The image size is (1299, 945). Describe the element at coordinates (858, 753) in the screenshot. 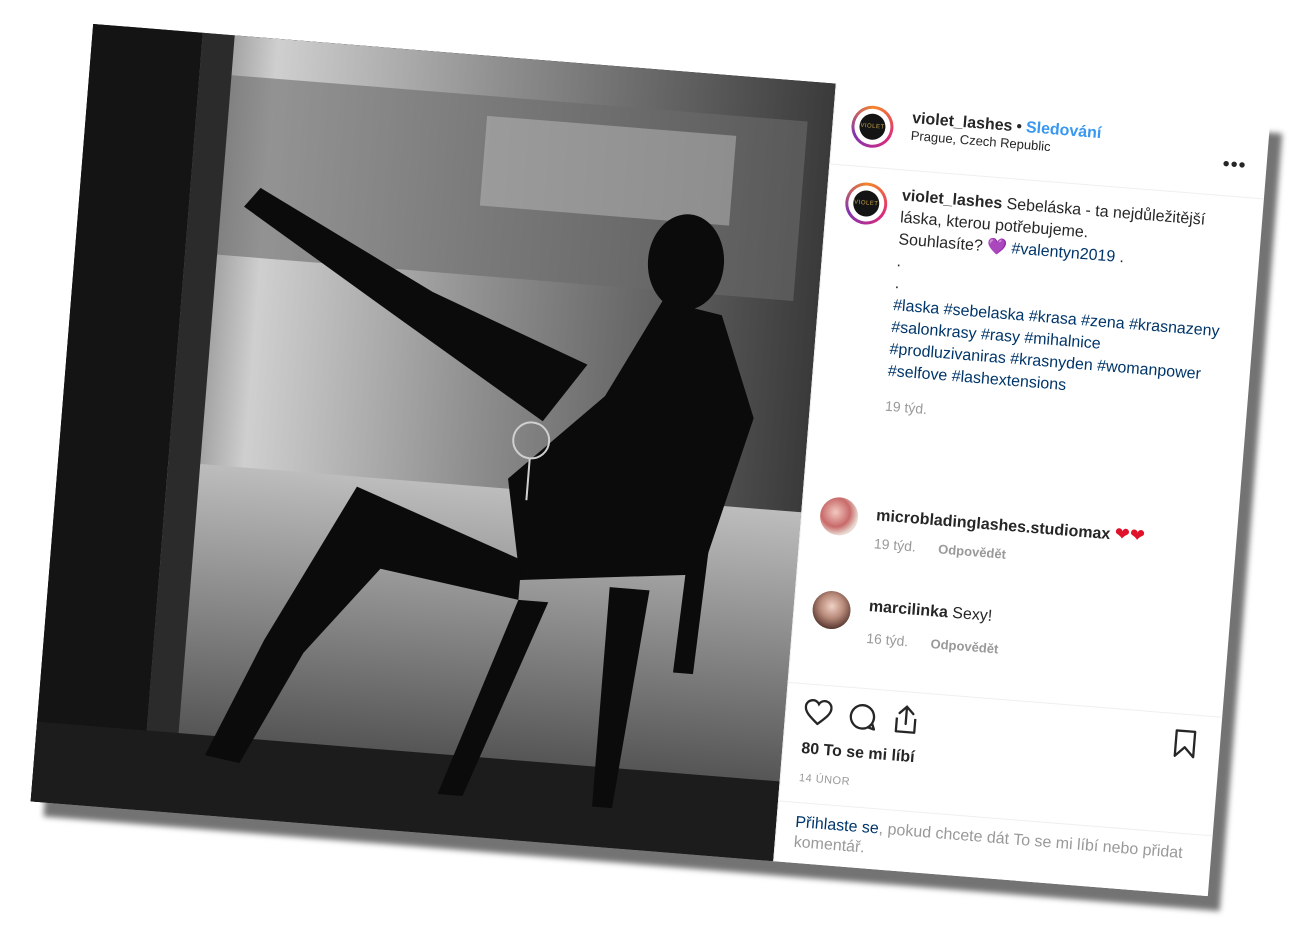

I see `like-count: 80 To se mi líbí` at that location.